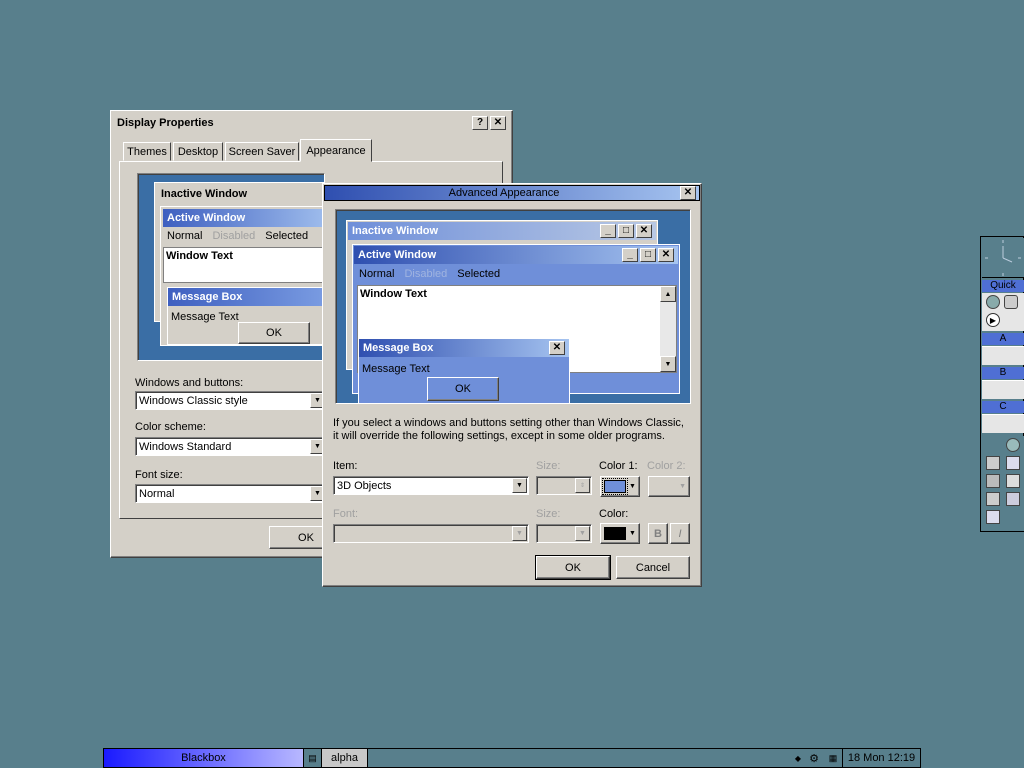  I want to click on minimize-icon: _, so click(630, 255).